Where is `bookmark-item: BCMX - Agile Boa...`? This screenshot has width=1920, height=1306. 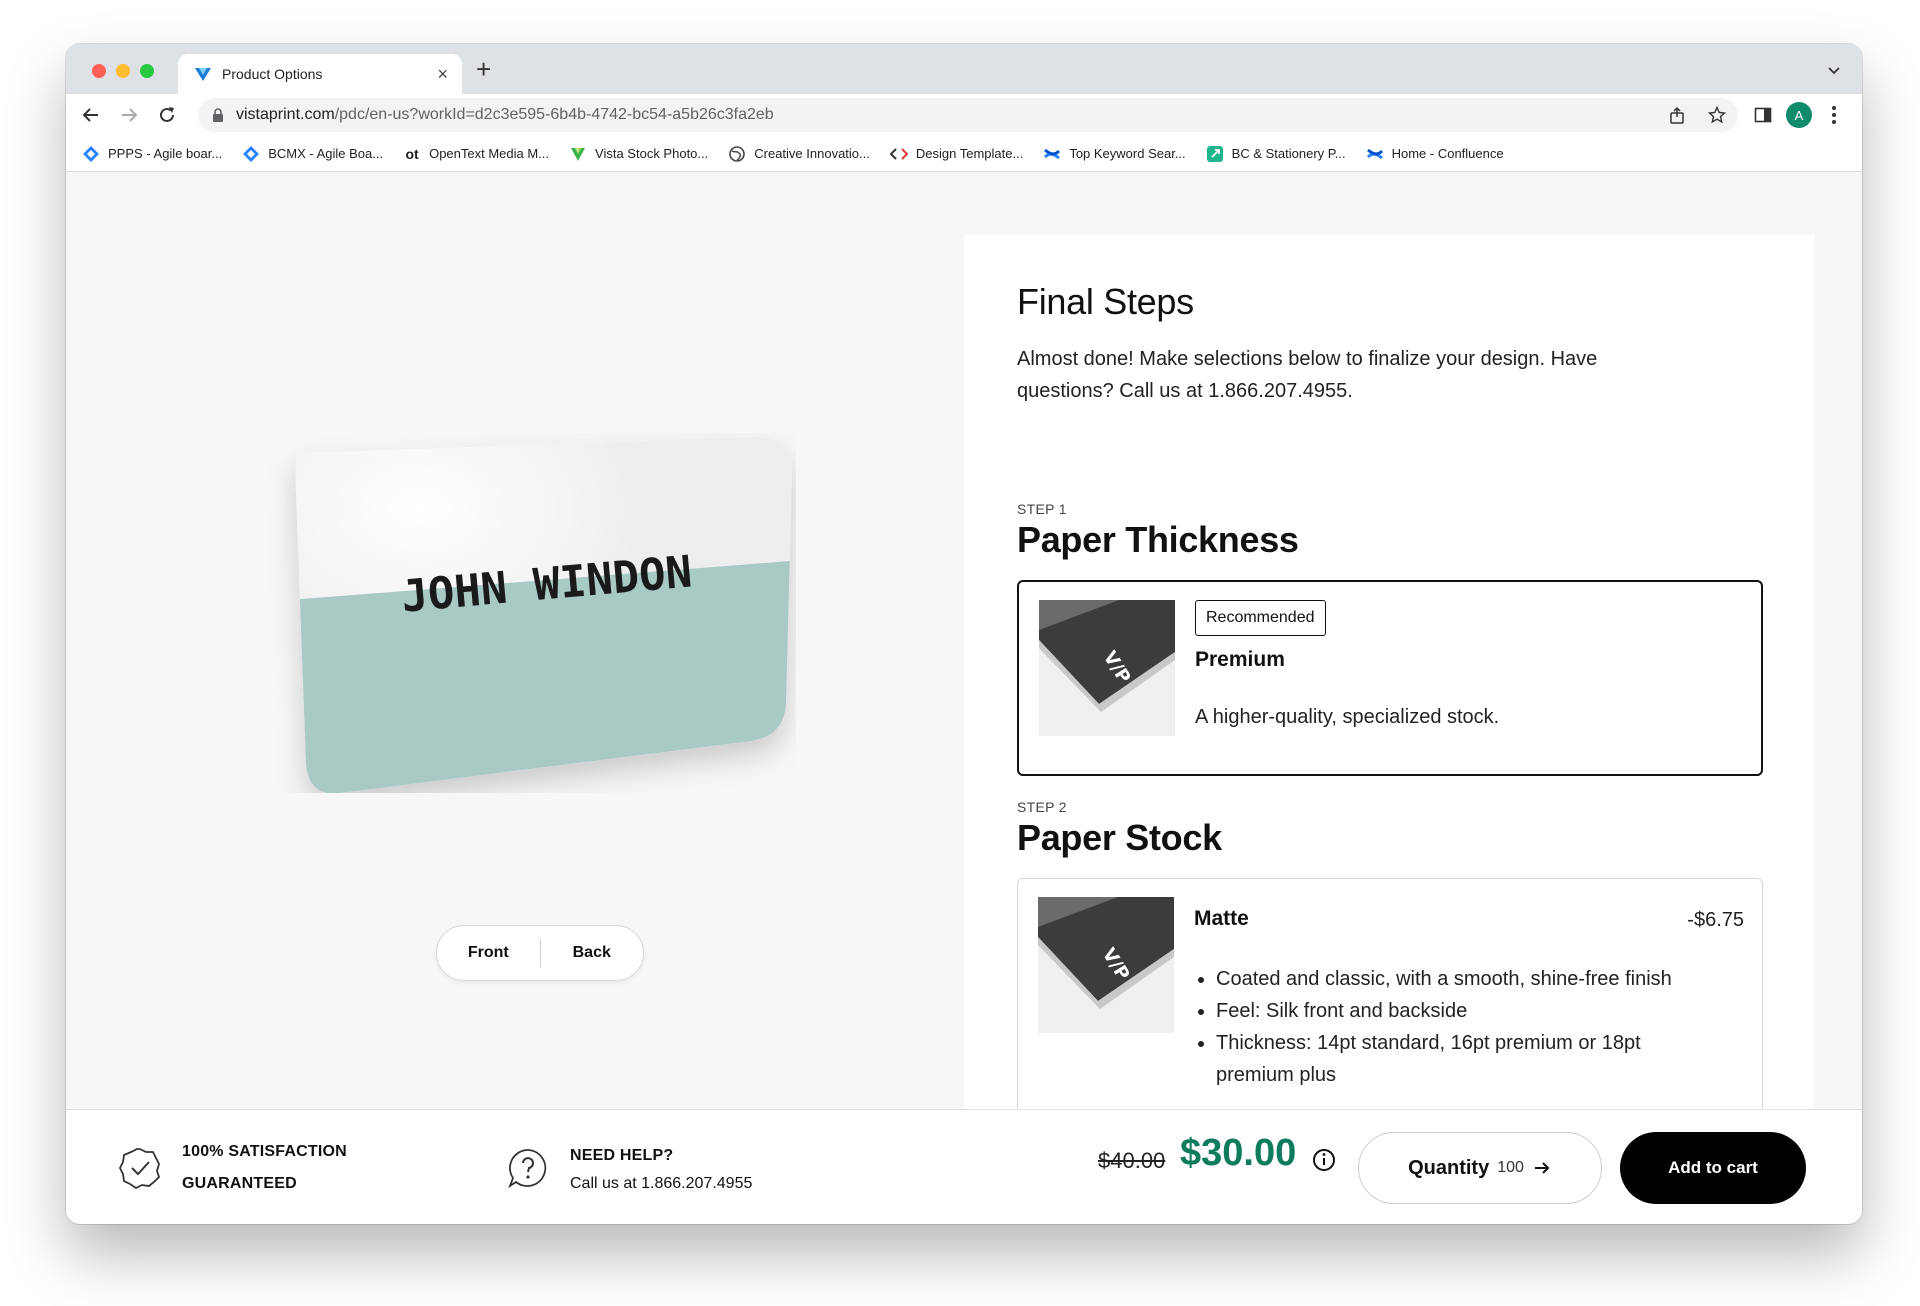 bookmark-item: BCMX - Agile Boa... is located at coordinates (312, 154).